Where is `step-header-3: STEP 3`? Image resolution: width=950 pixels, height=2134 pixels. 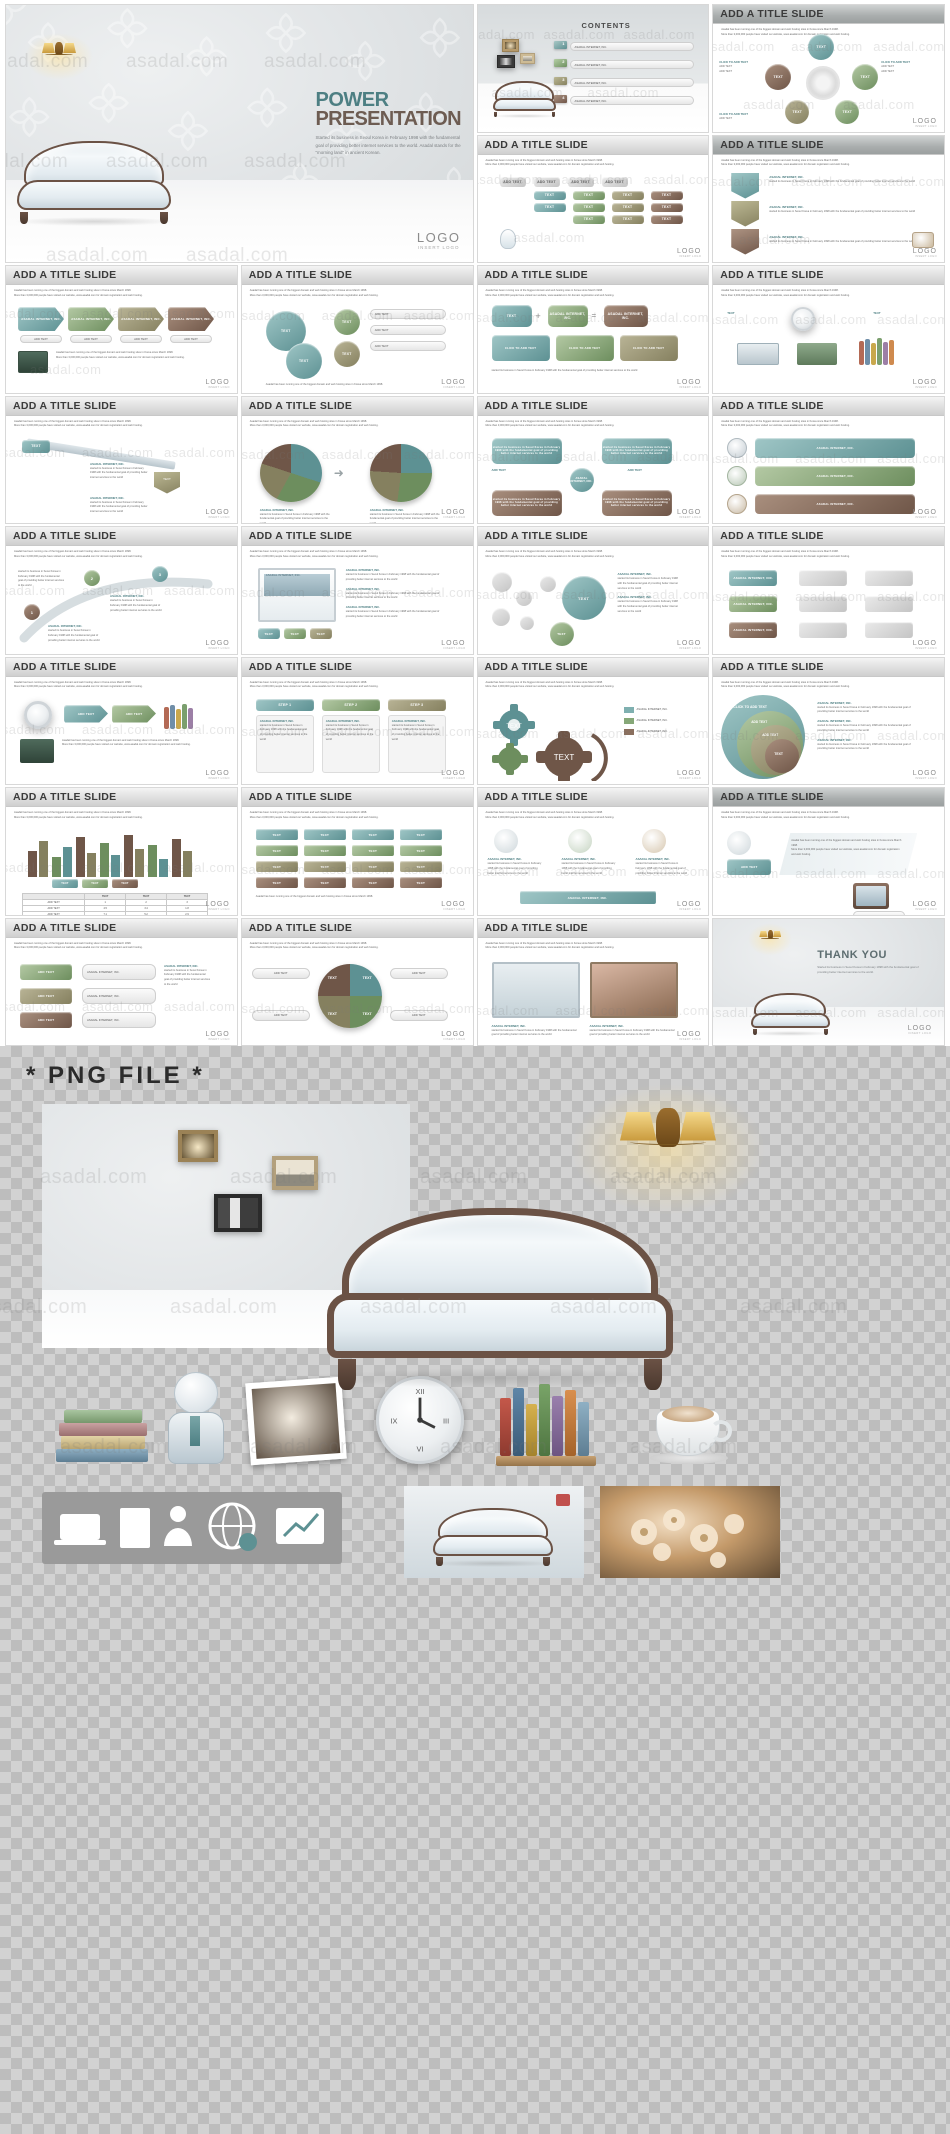 step-header-3: STEP 3 is located at coordinates (416, 704).